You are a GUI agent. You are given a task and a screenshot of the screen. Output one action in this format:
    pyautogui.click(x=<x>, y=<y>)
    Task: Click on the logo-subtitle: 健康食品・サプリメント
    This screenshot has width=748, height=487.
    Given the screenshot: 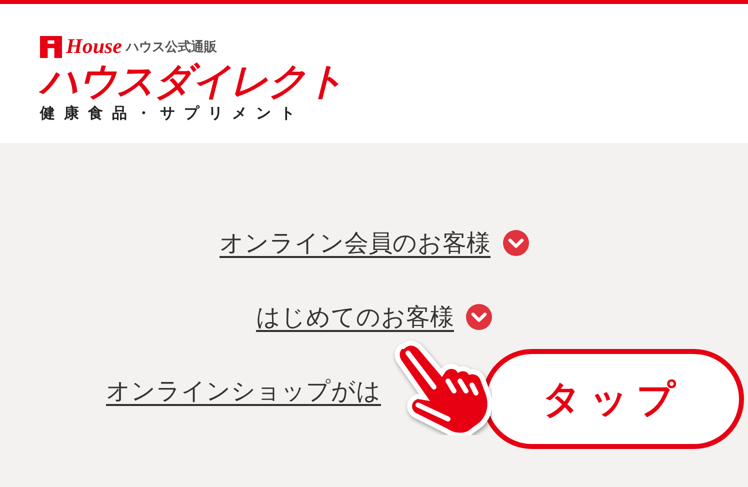 What is the action you would take?
    pyautogui.click(x=172, y=113)
    